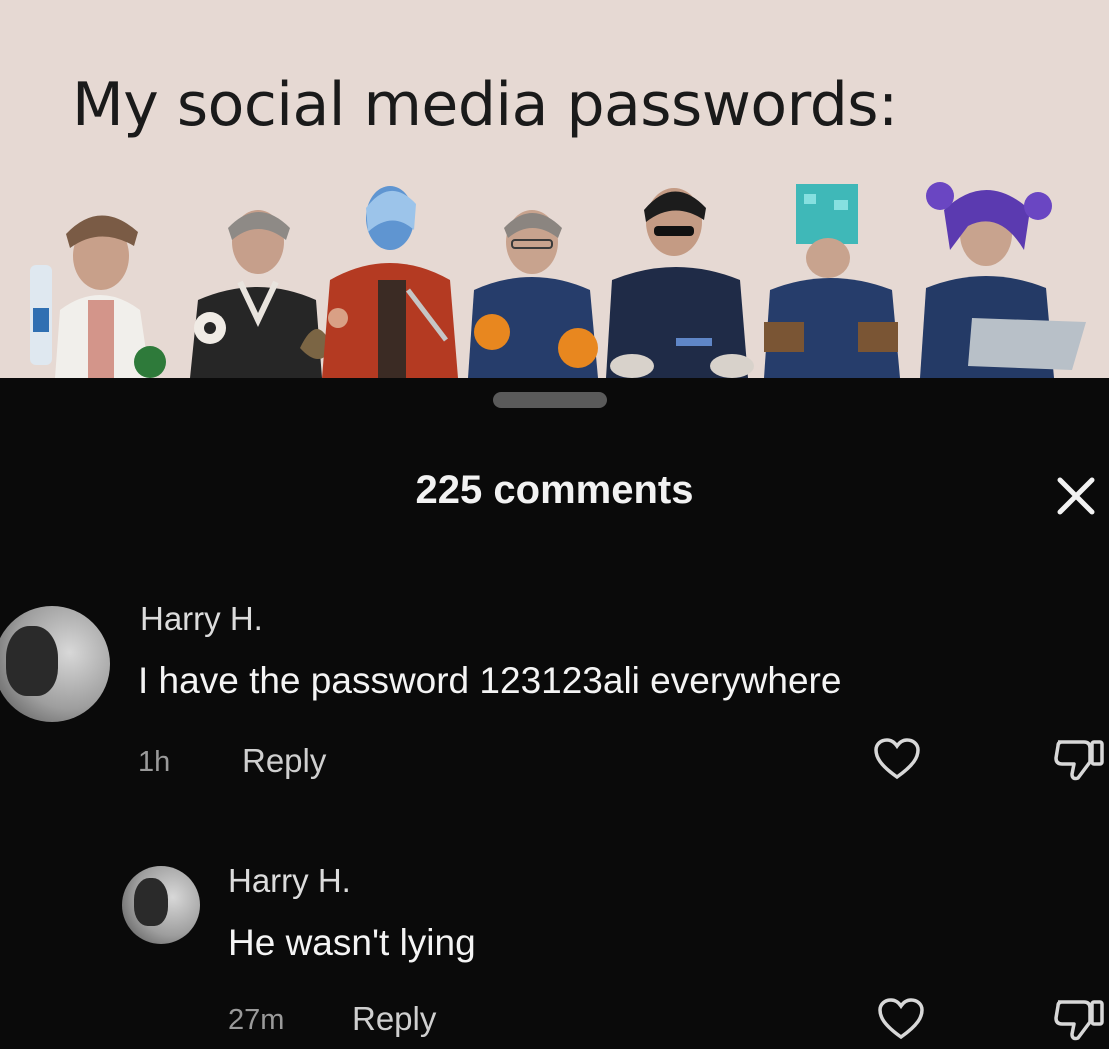  I want to click on comment-text: I have the password 123123ali everywhere, so click(490, 680).